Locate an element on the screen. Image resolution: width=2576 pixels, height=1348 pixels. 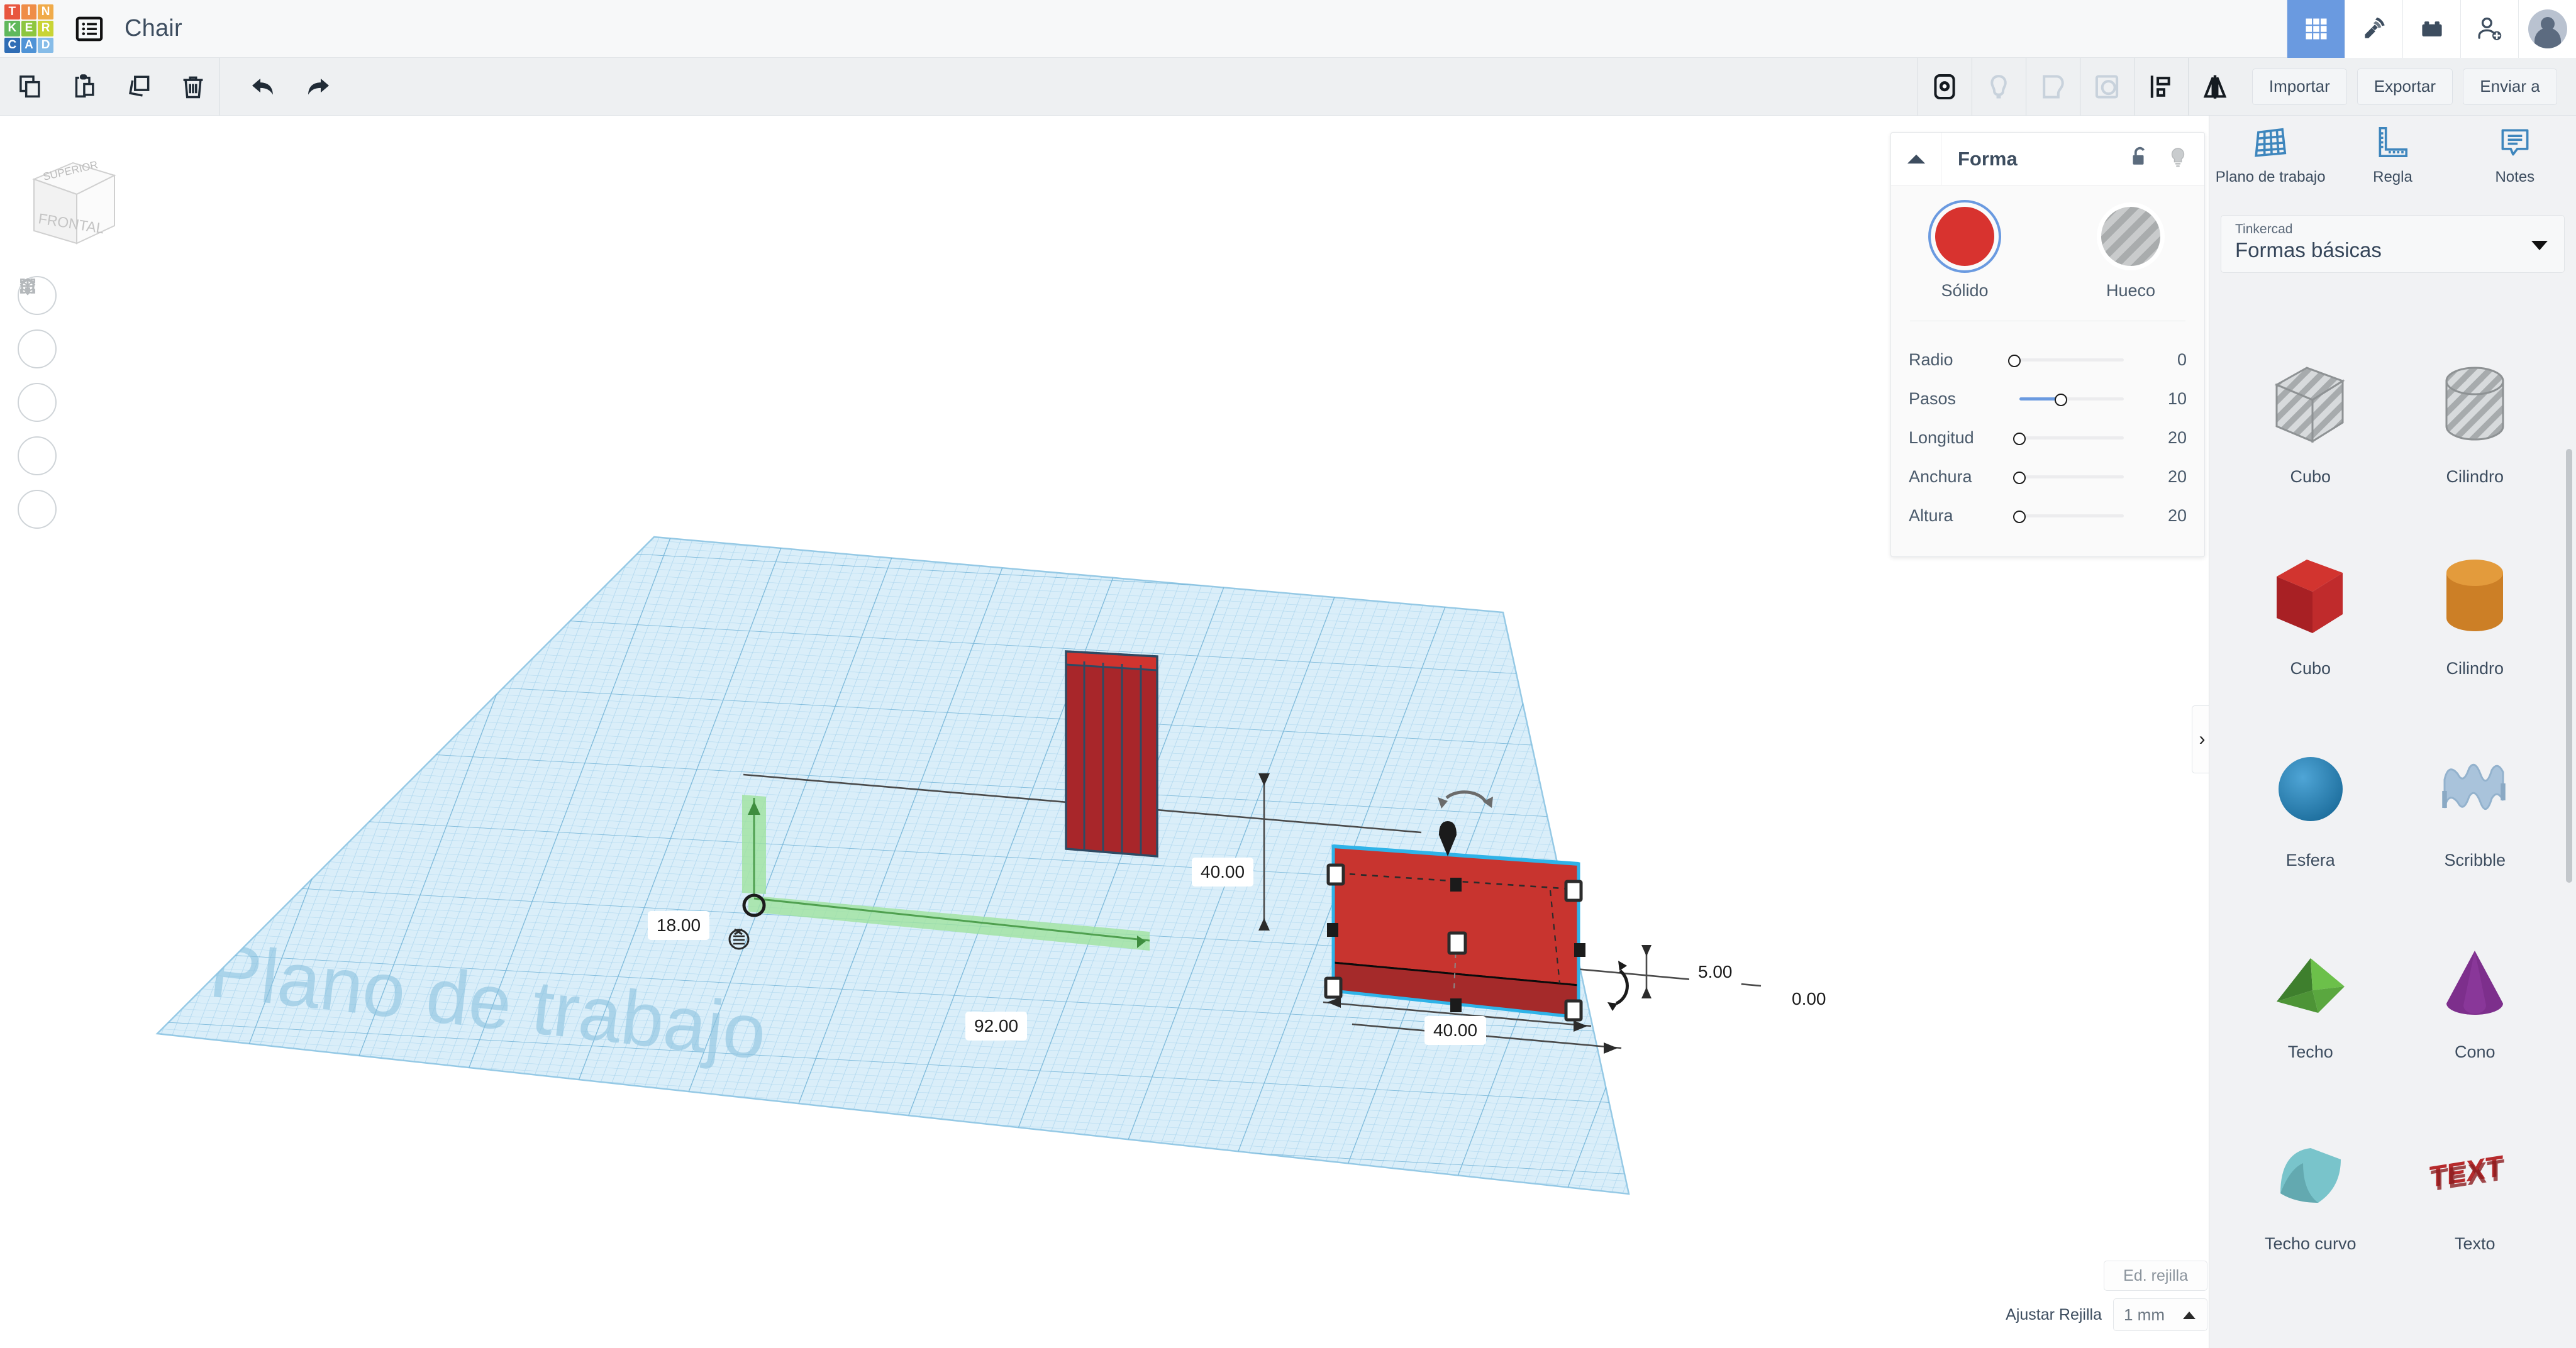
longitud-slider-value: 20 is located at coordinates (2177, 437).